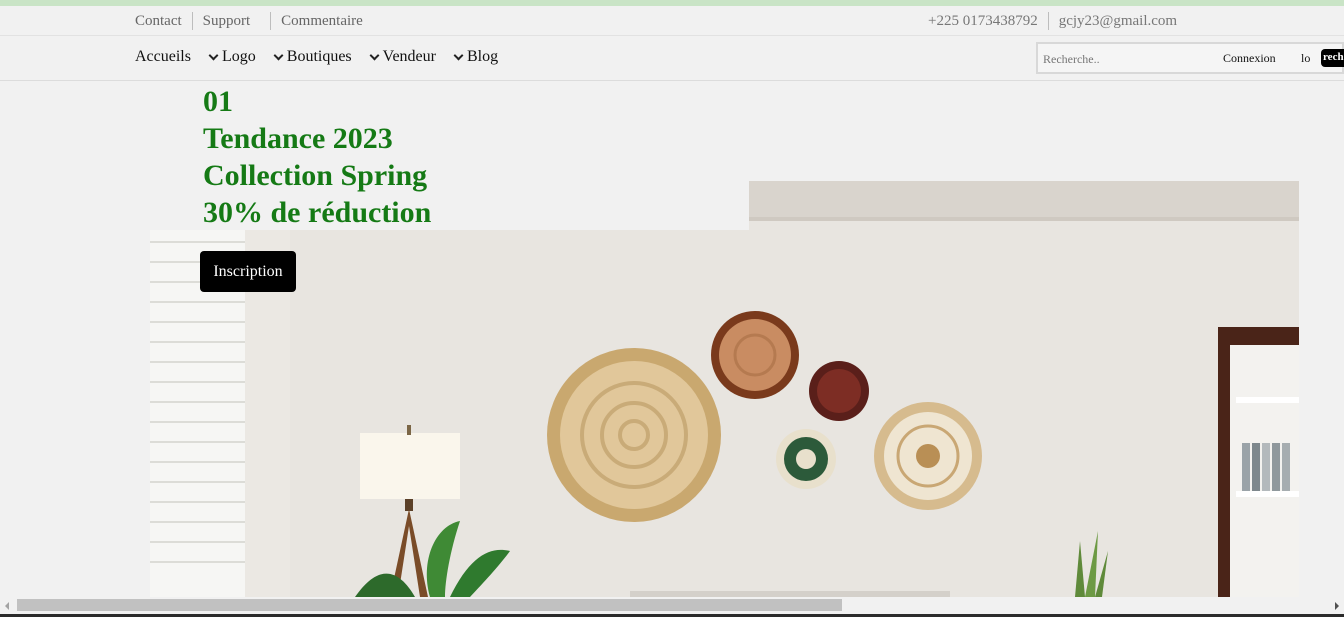 The image size is (1344, 617). I want to click on topbar-links: Contact Support Commentaire, so click(249, 21).